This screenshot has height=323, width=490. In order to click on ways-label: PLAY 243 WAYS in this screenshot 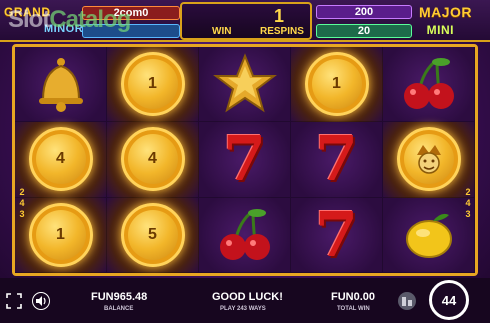, I will do `click(243, 309)`.